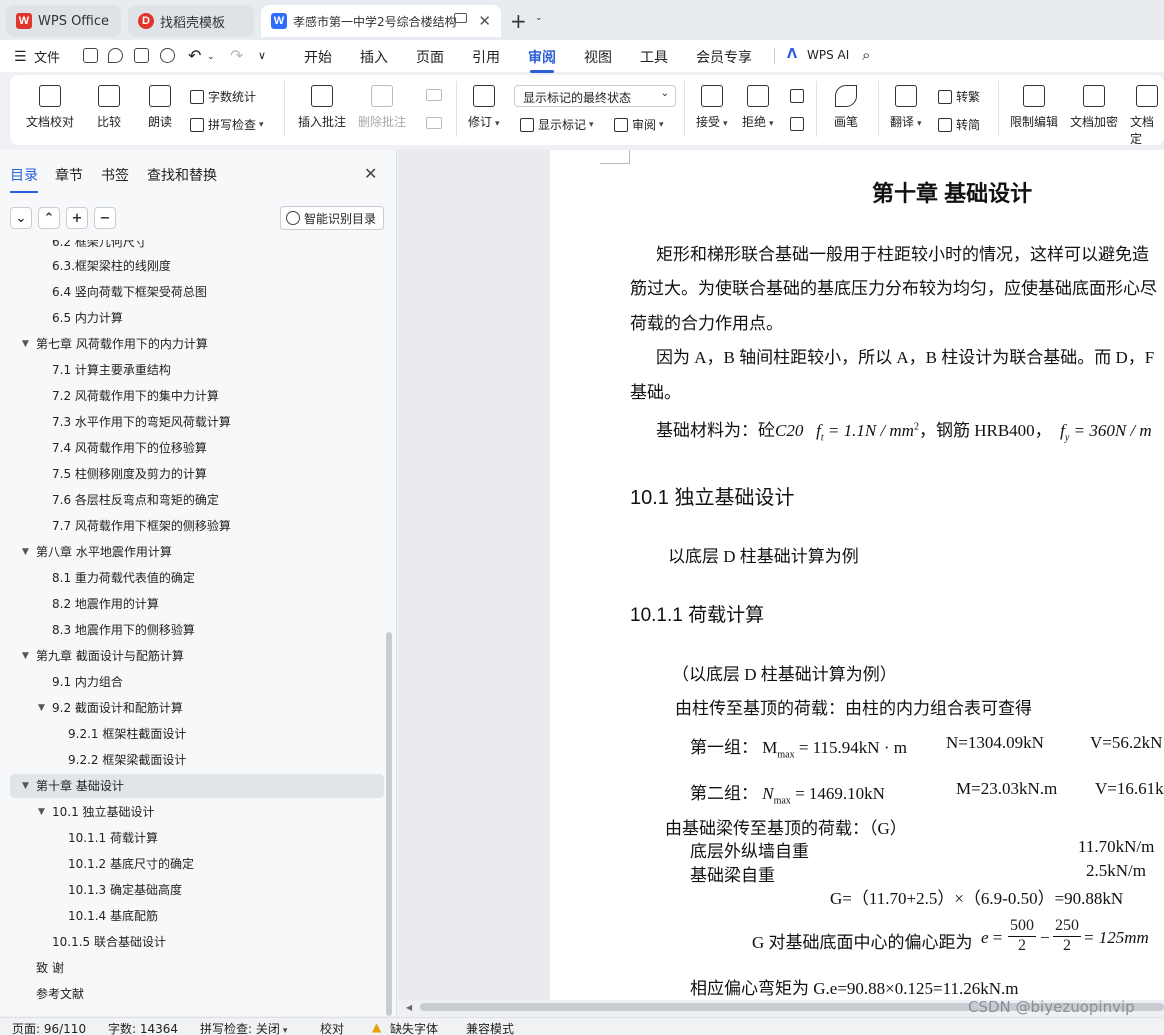 The height and width of the screenshot is (1035, 1164). I want to click on pen-button: 画笔, so click(846, 107).